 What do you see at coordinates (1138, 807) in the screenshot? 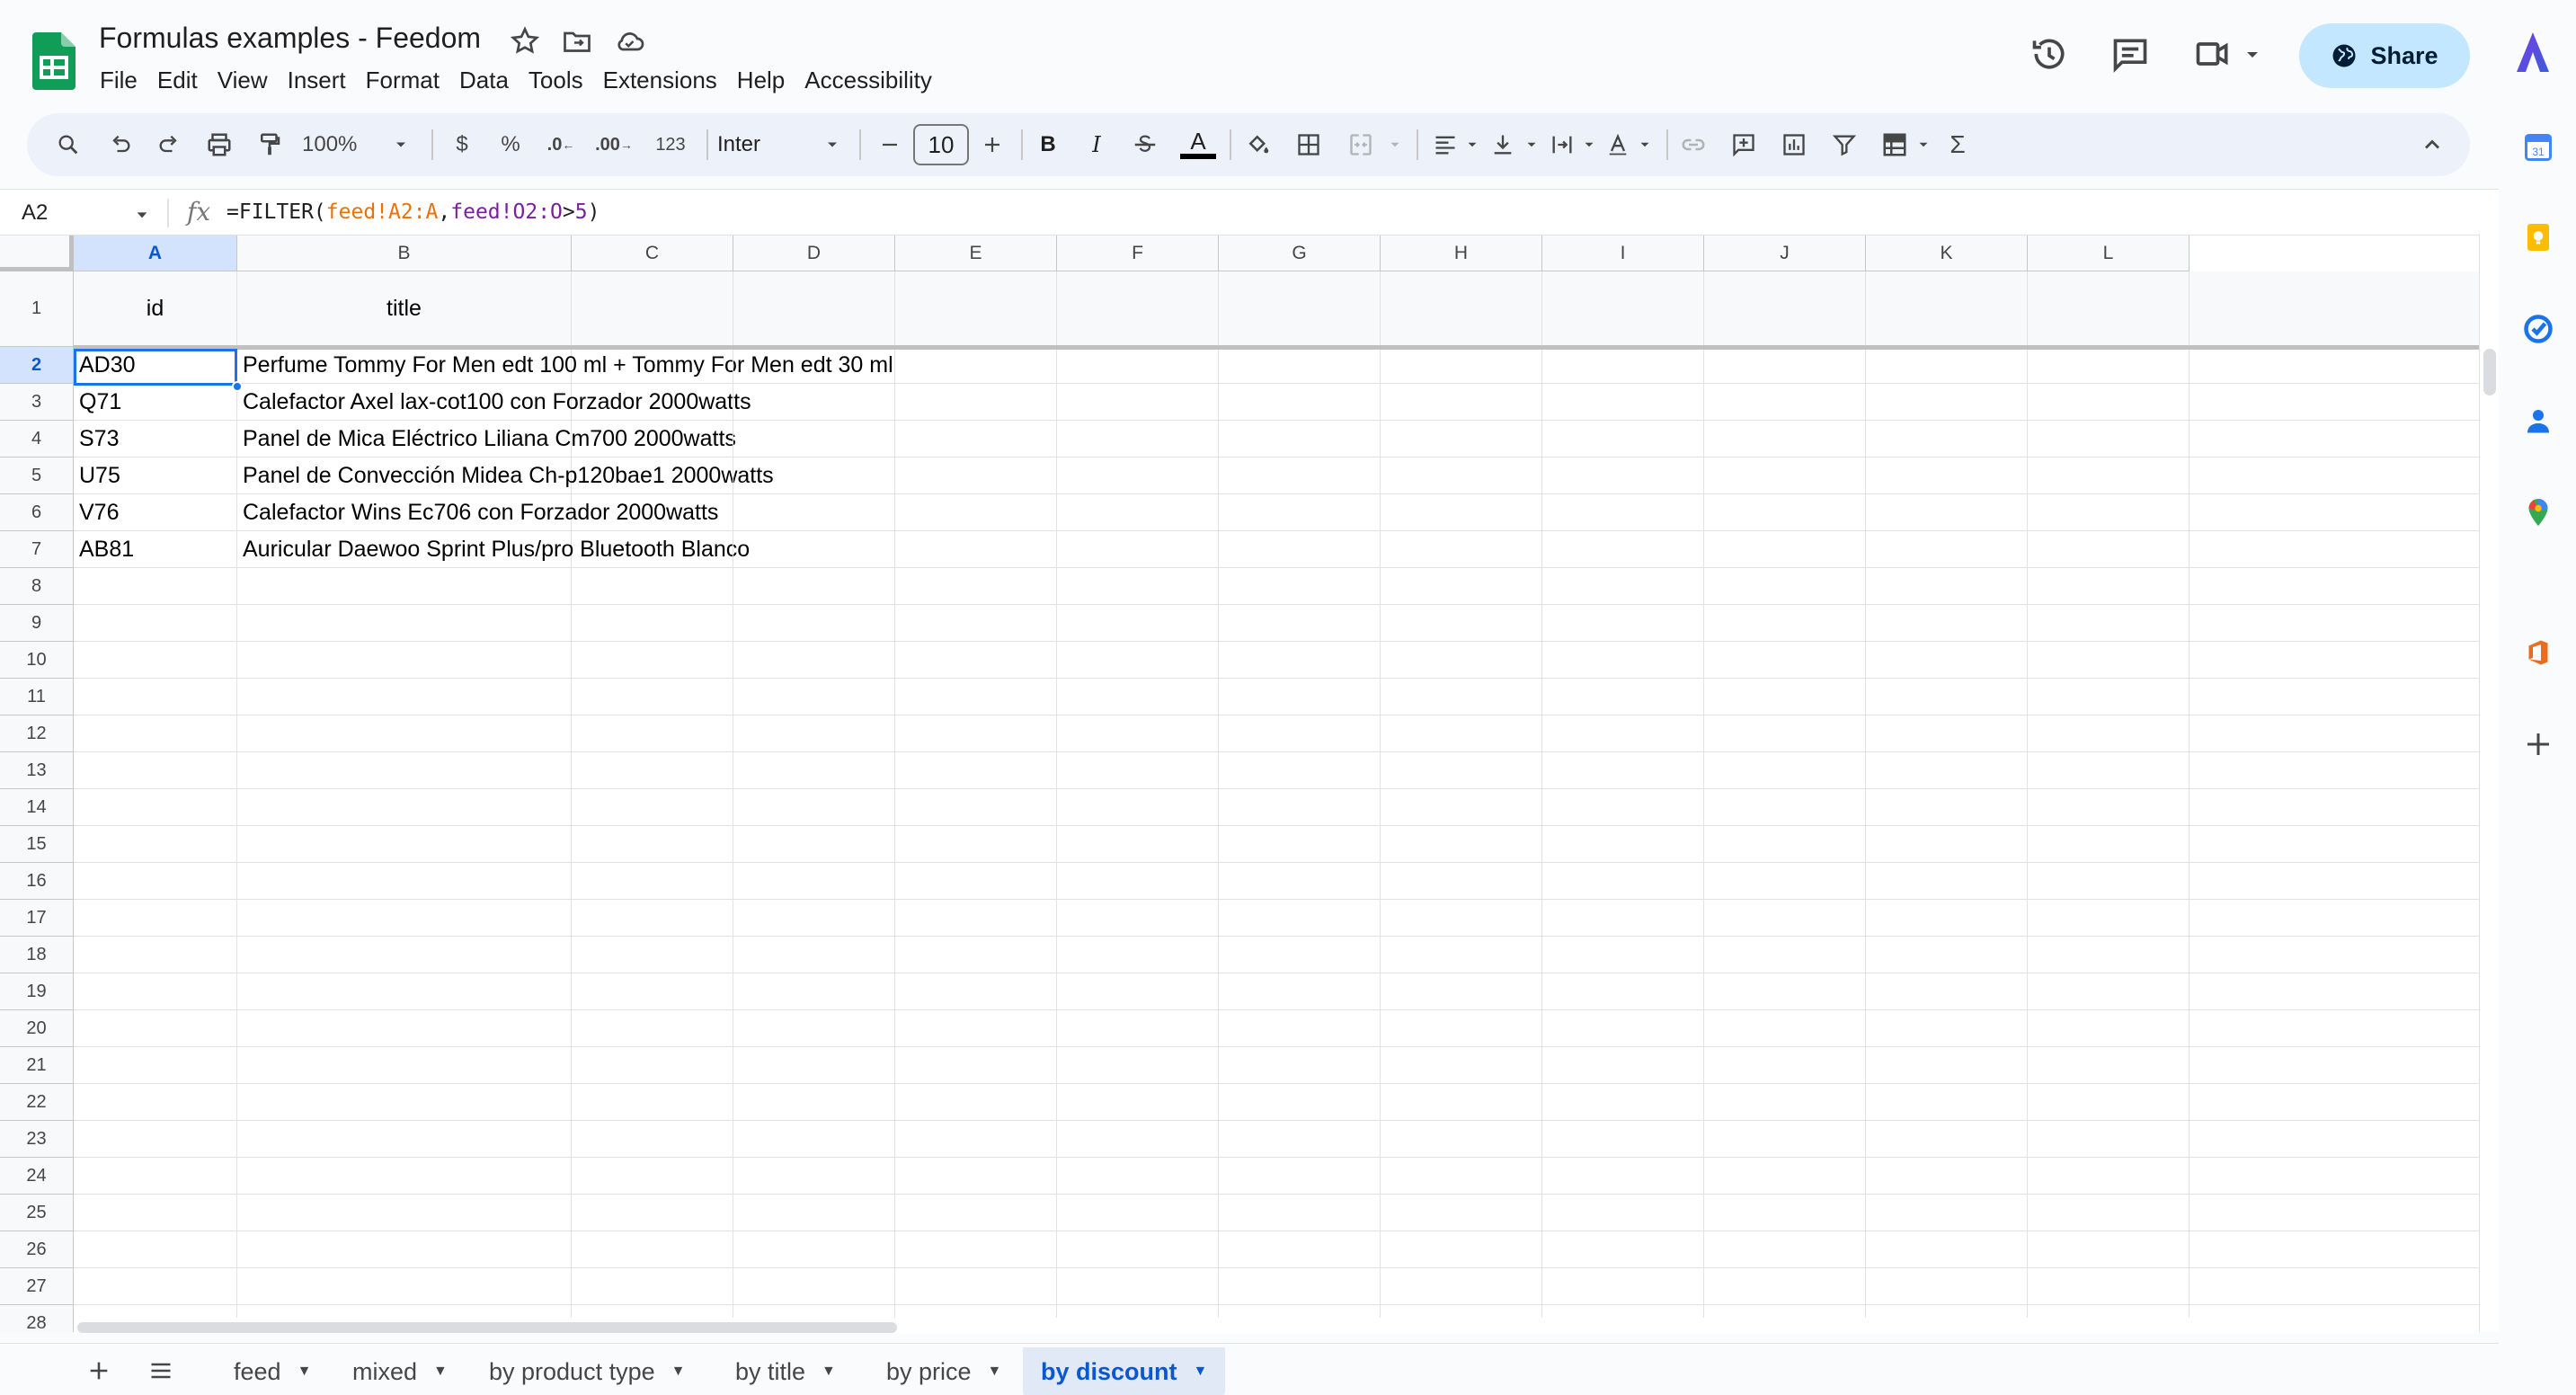
I see `cell-f14` at bounding box center [1138, 807].